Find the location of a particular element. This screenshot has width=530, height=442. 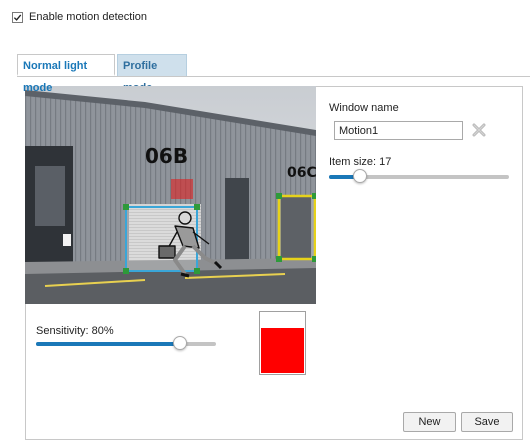

building-label-06c: 06C is located at coordinates (301, 173).